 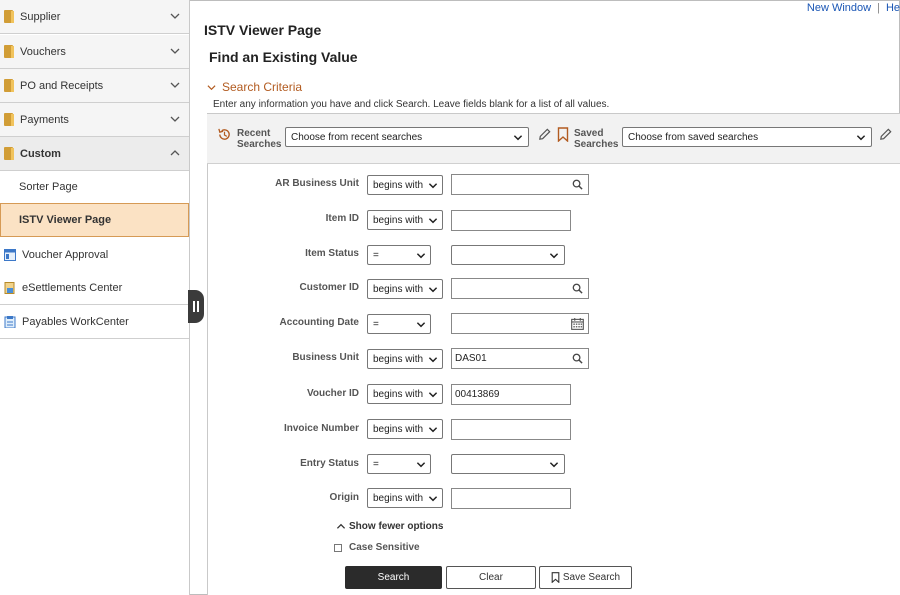 I want to click on sidebar-item-istv-viewer-page: ISTV Viewer Page, so click(x=94, y=220).